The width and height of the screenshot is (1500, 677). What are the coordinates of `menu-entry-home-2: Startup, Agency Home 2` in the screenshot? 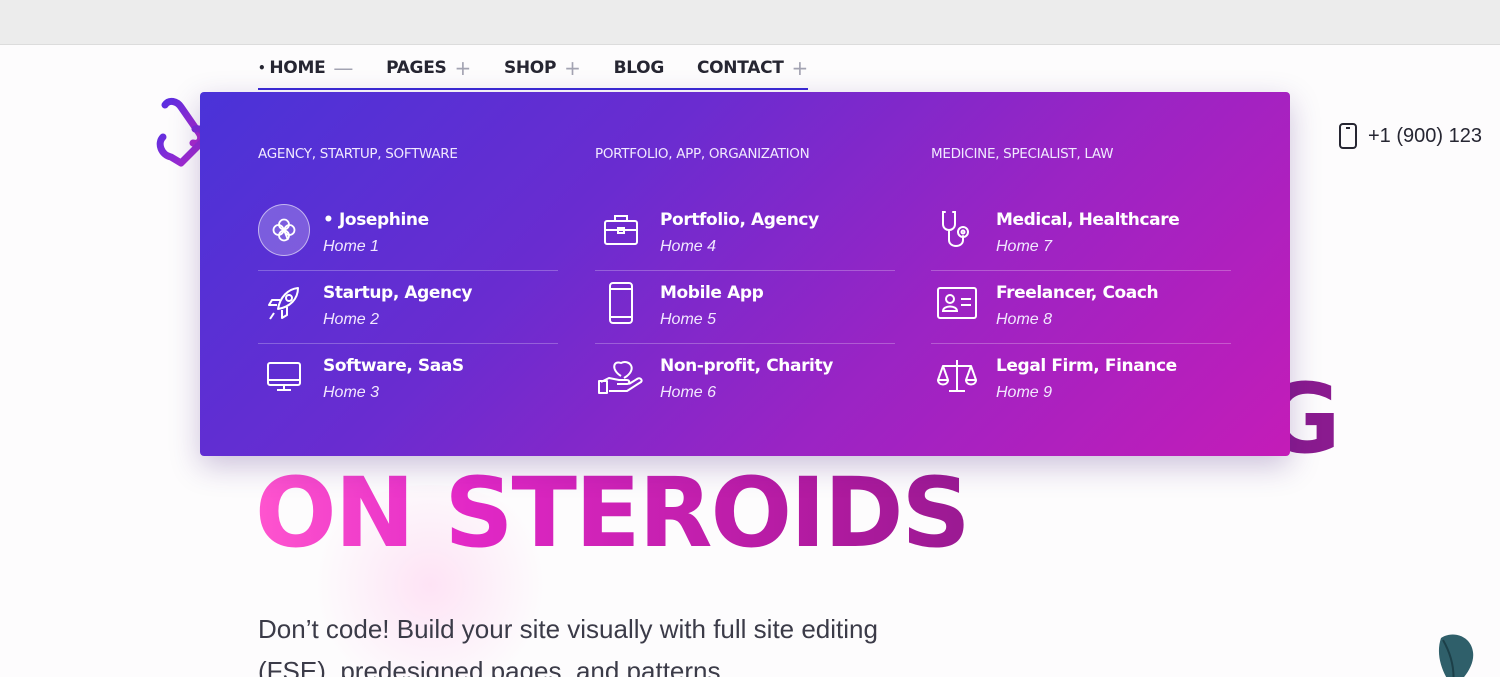 It's located at (408, 307).